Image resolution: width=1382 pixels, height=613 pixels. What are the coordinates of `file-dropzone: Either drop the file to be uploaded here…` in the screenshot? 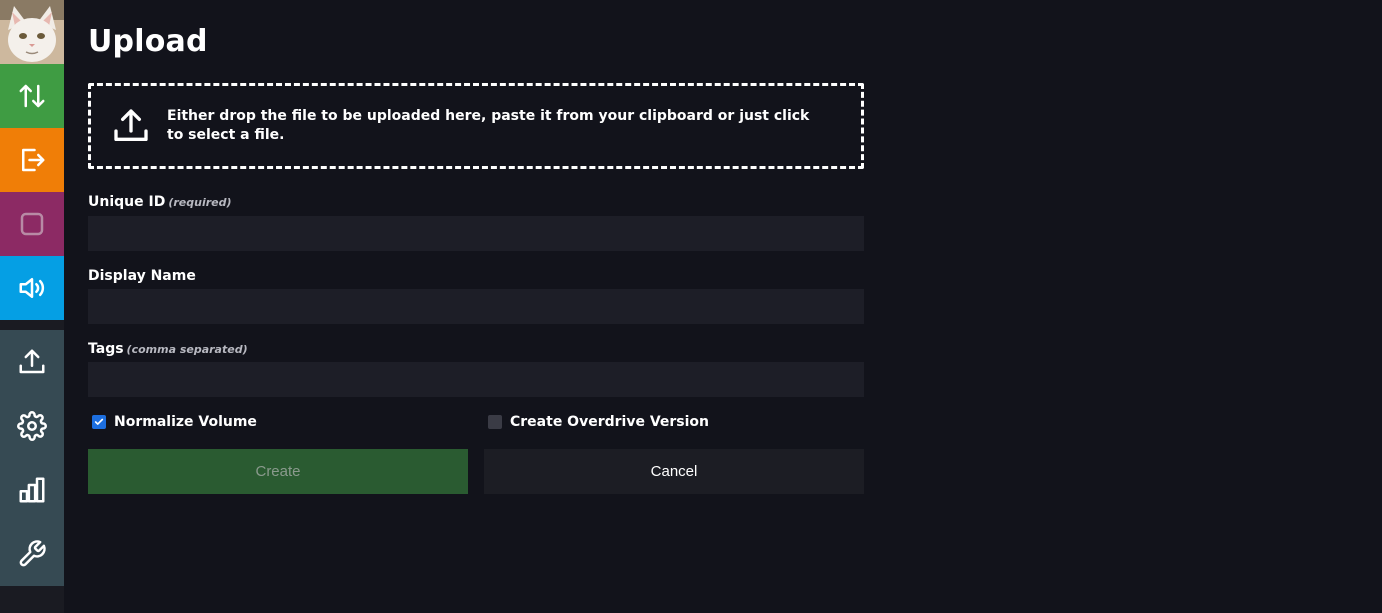 It's located at (476, 126).